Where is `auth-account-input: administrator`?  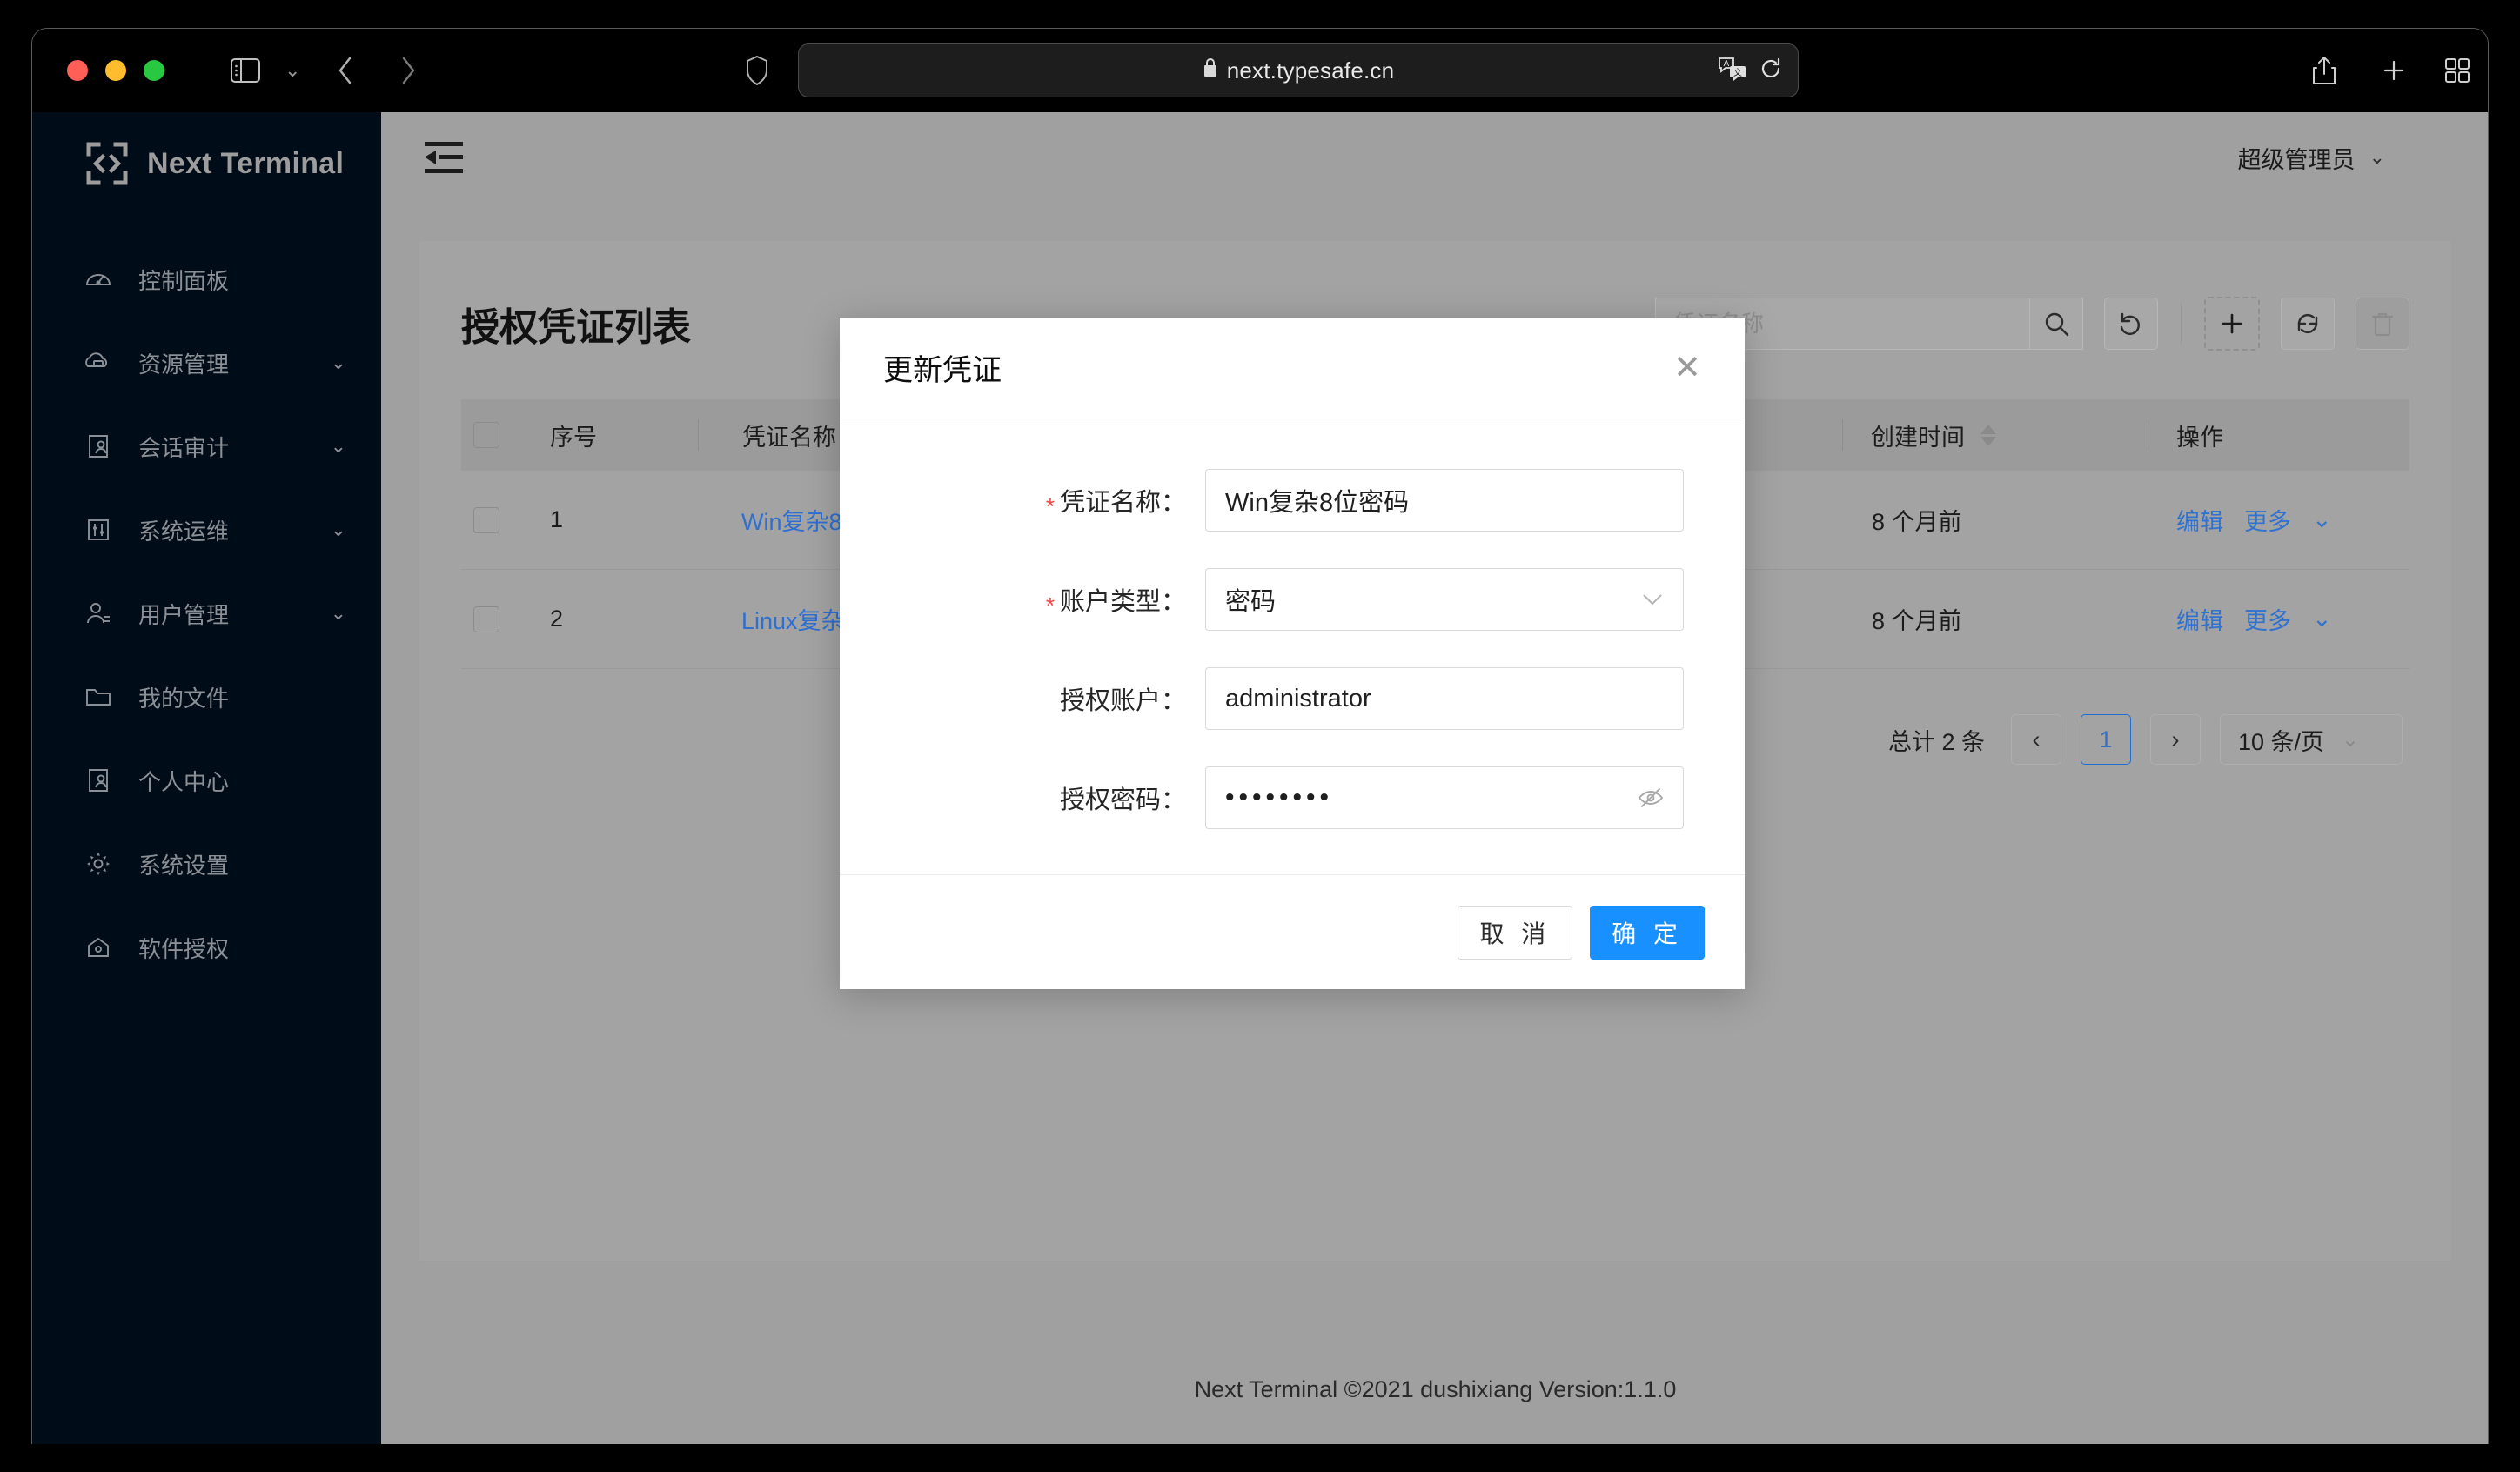 auth-account-input: administrator is located at coordinates (1444, 698).